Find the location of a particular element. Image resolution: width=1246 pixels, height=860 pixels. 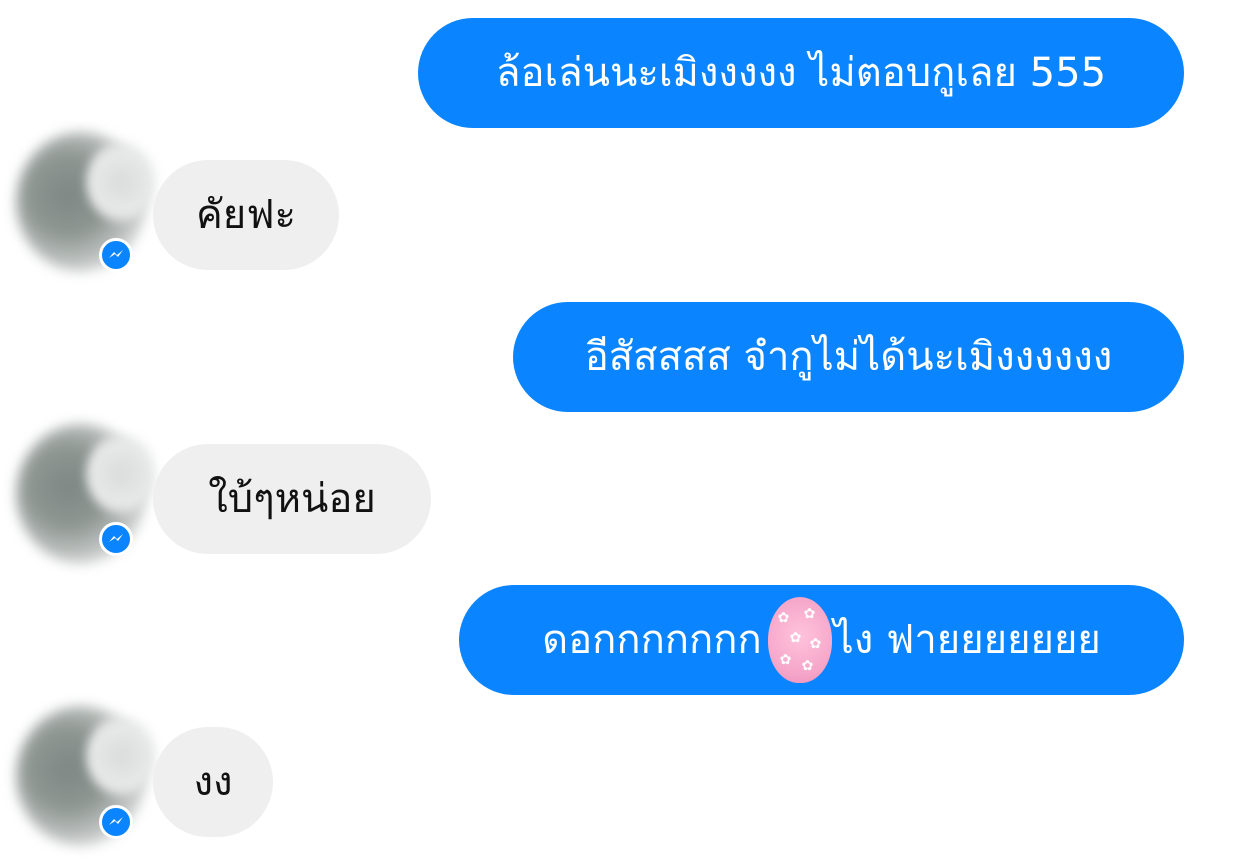

received-message-bubble: งง is located at coordinates (213, 782).